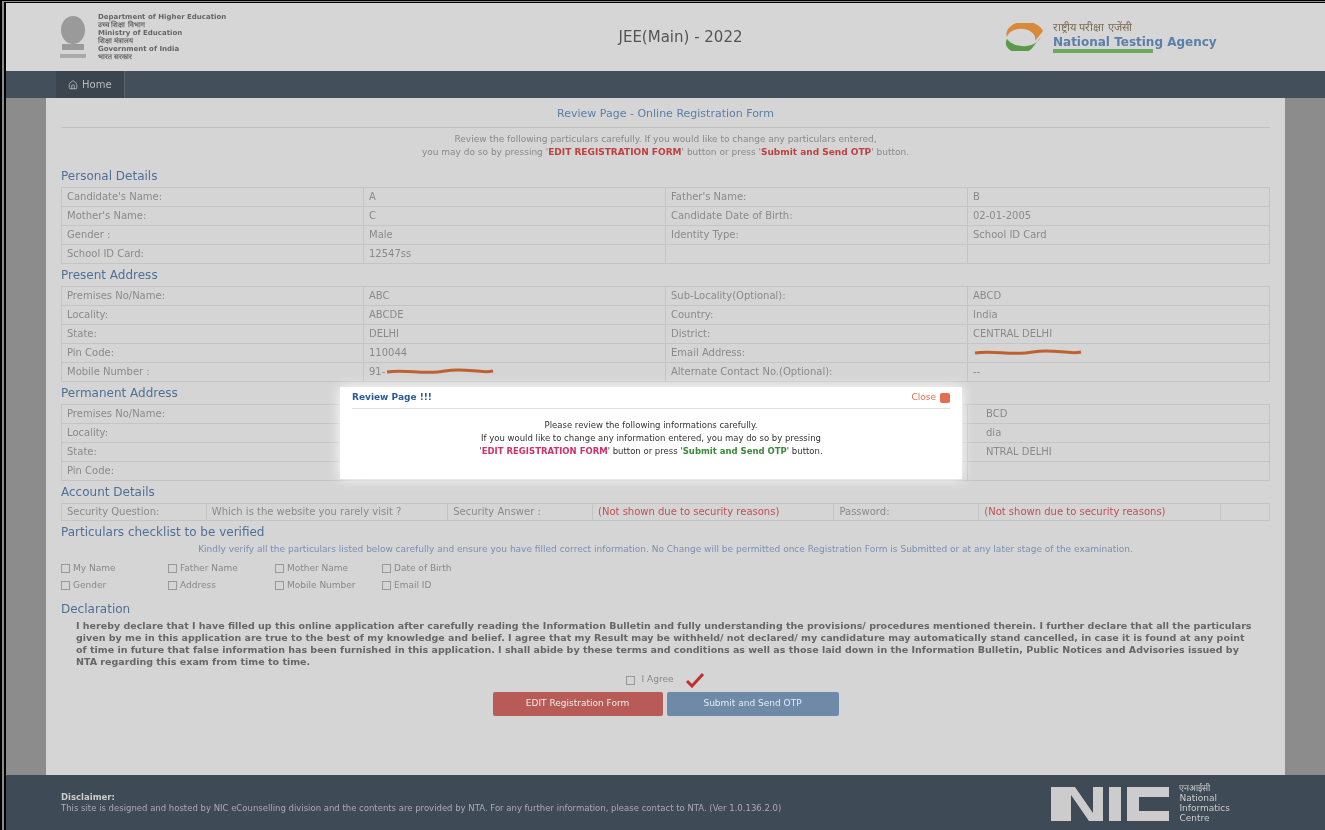  I want to click on disclaimer-title: Disclaimer:, so click(88, 797).